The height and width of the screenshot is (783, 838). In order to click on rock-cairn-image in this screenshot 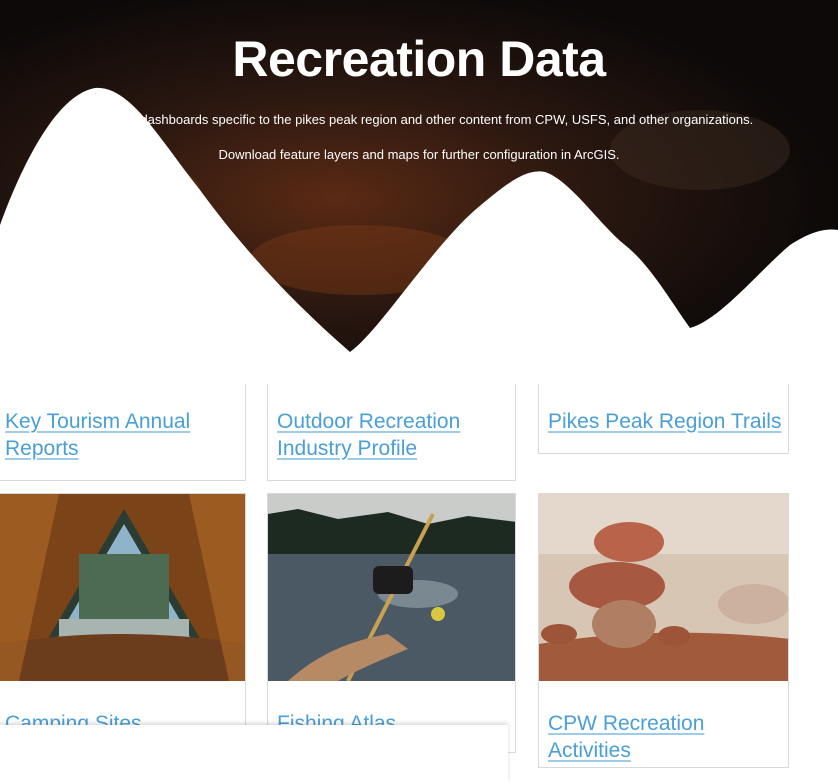, I will do `click(663, 587)`.